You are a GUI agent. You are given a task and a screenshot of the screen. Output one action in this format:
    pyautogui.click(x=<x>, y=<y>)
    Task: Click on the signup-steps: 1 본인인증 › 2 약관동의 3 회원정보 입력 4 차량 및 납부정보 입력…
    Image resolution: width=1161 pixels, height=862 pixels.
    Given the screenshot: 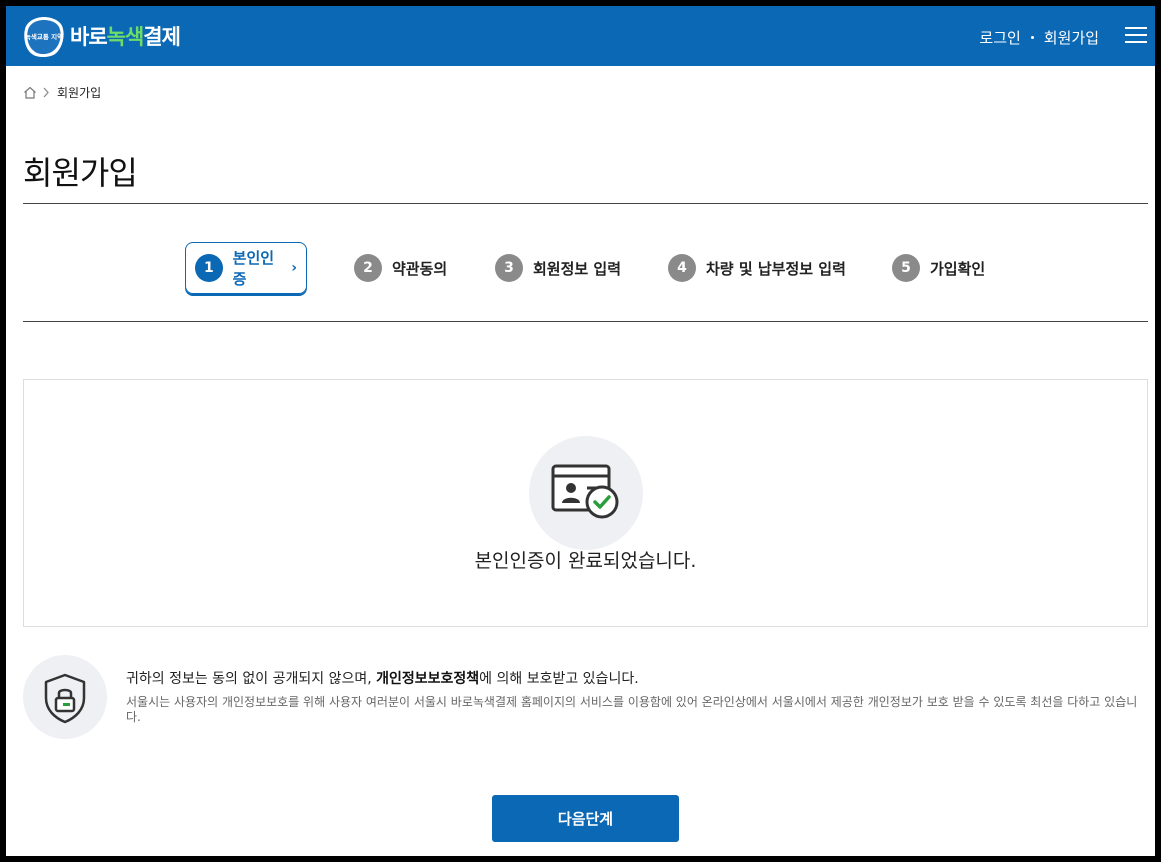 What is the action you would take?
    pyautogui.click(x=580, y=268)
    